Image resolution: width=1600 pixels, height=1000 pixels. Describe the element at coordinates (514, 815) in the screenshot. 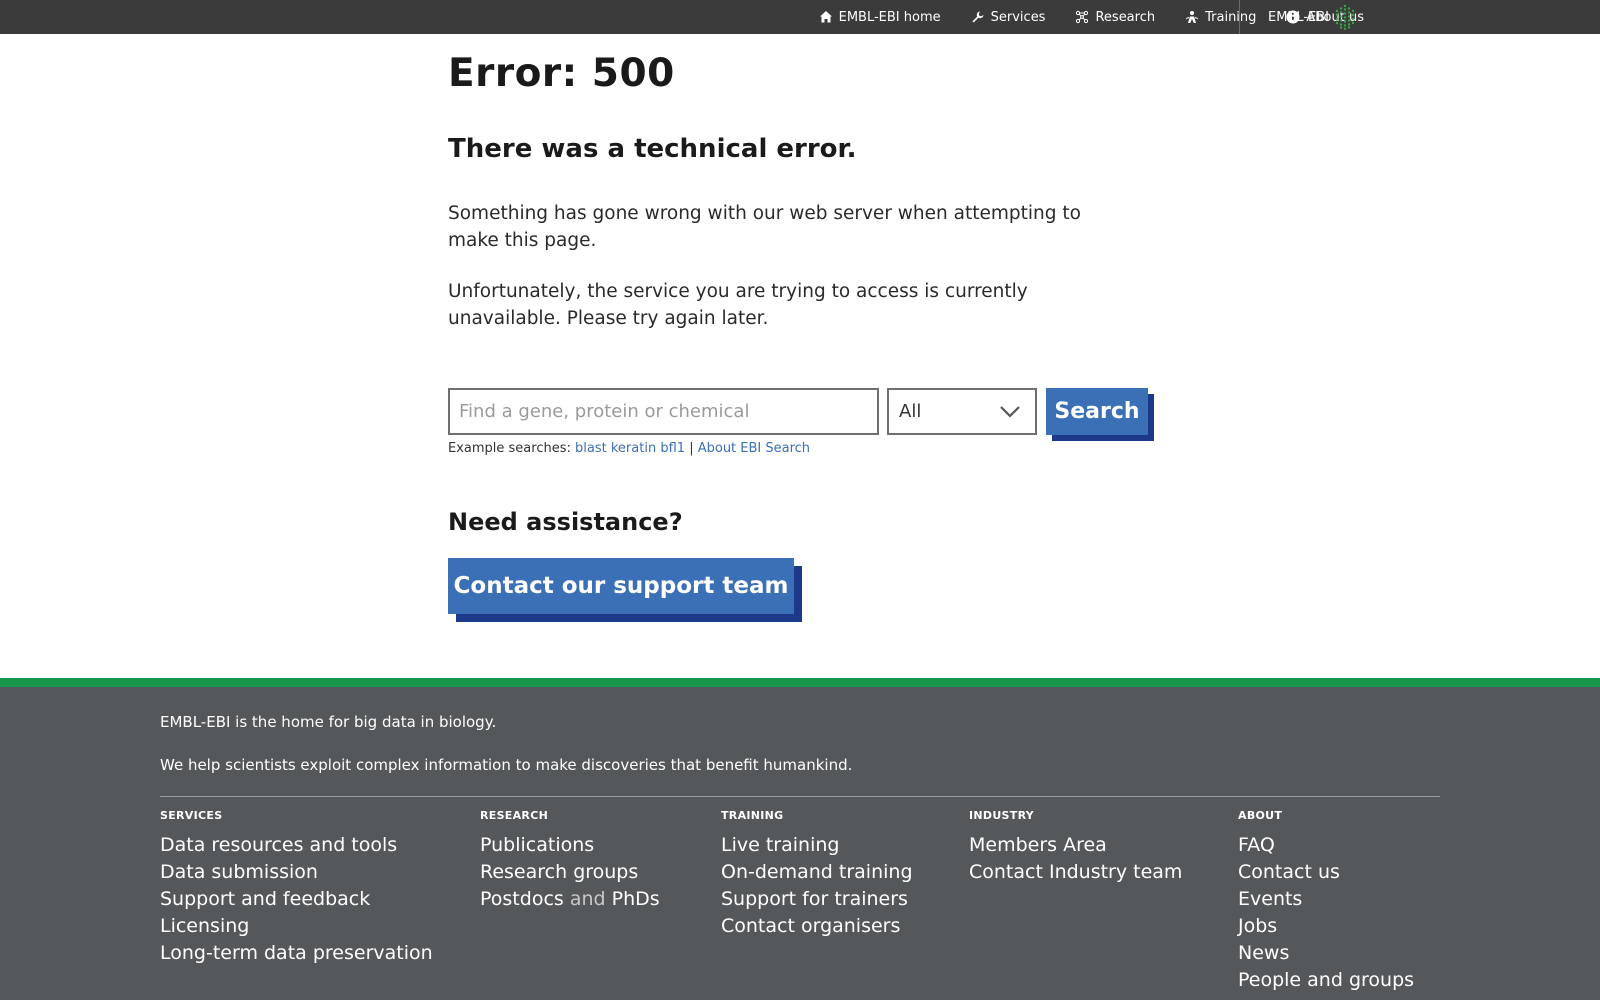

I see `footer-column-heading: RESEARCH` at that location.